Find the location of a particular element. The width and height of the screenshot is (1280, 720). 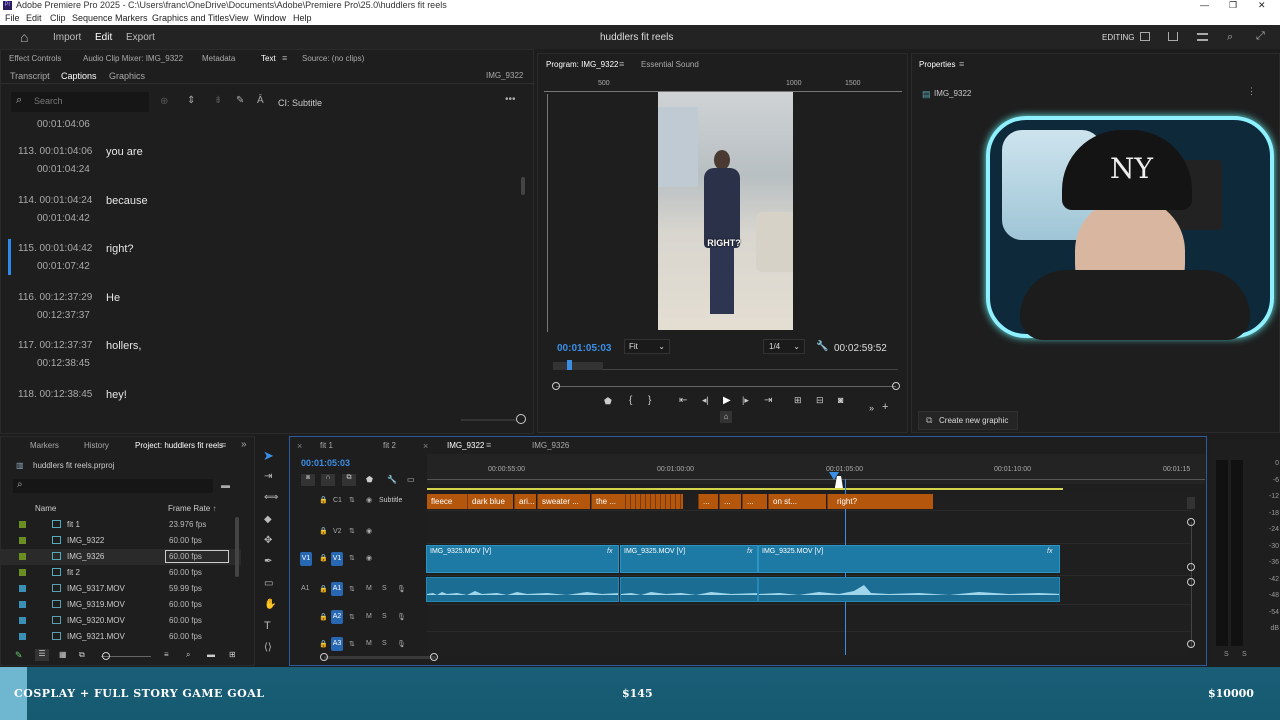

tab-project: Project: huddlers fit reels is located at coordinates (179, 445).